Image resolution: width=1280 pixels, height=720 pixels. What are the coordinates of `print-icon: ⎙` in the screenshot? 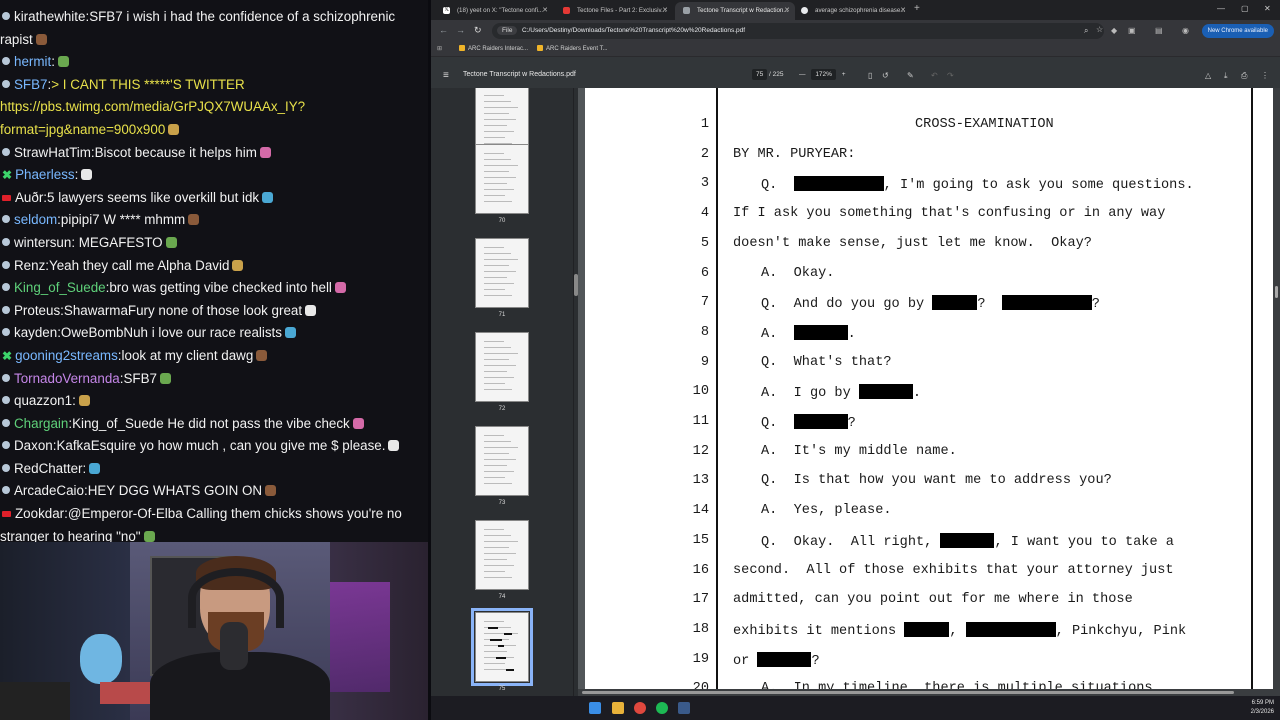 It's located at (1244, 76).